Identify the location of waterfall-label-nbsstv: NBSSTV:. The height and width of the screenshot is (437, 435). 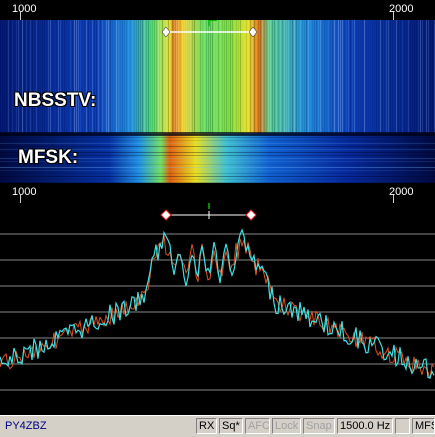
(55, 100).